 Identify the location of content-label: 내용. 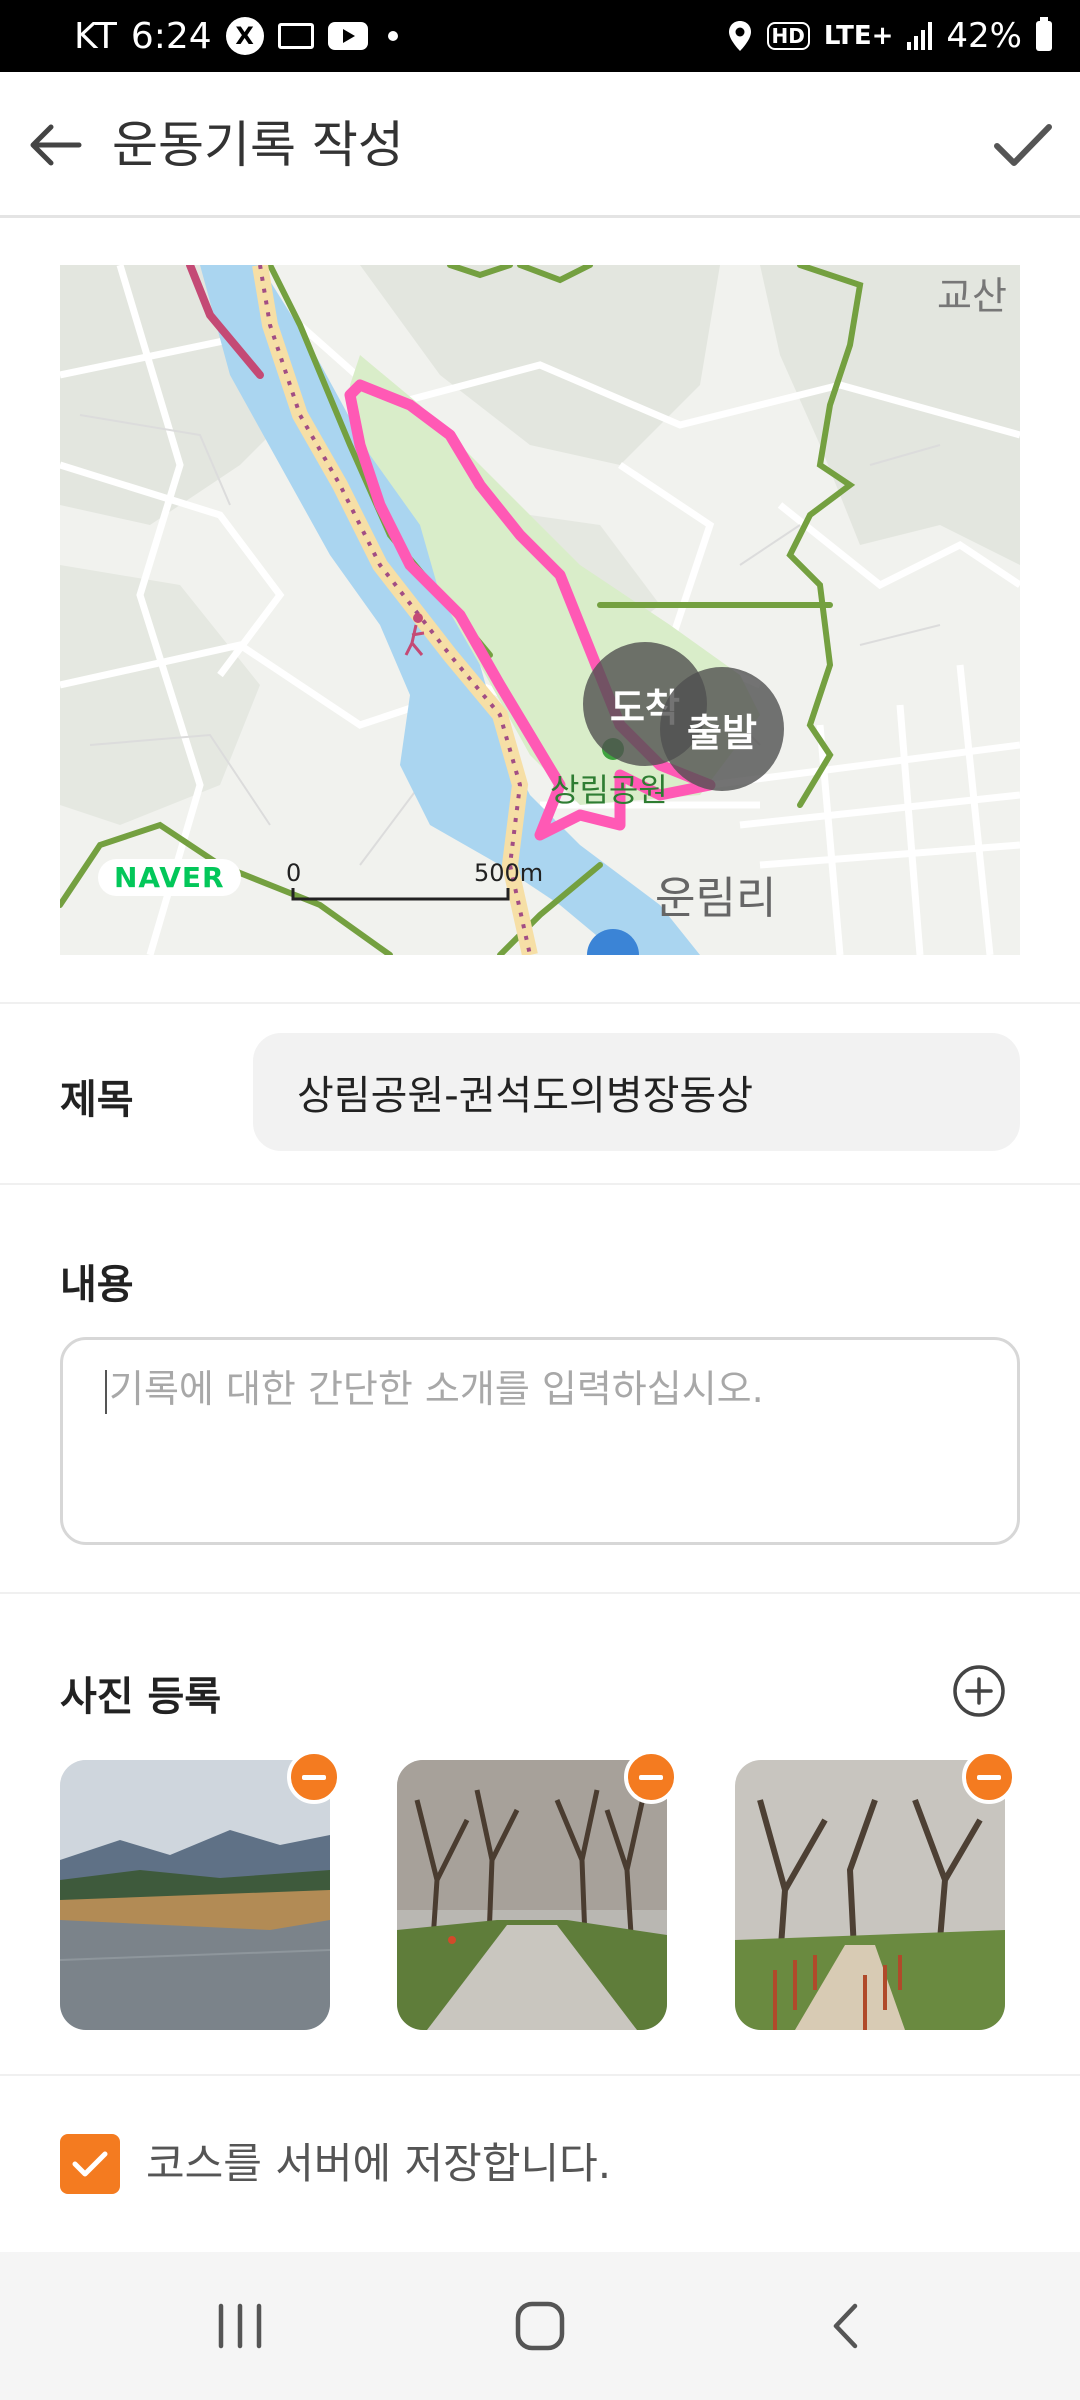
(97, 1285).